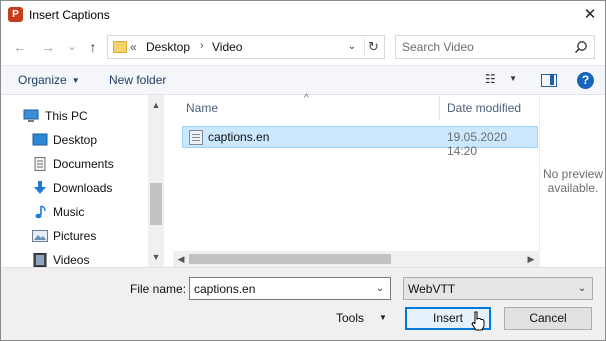  I want to click on change-view-button: ☷ ▼, so click(505, 81).